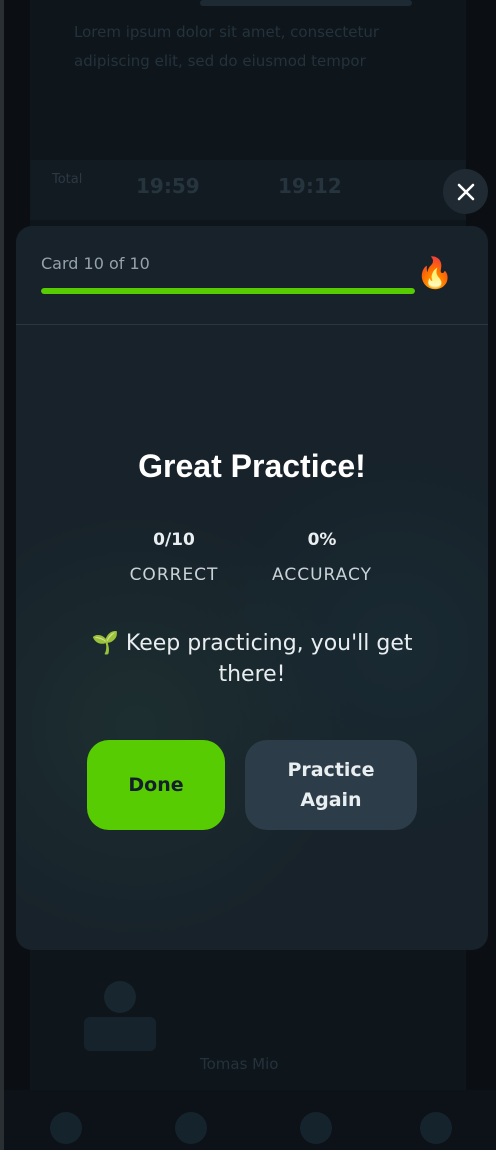  Describe the element at coordinates (322, 540) in the screenshot. I see `accuracy-value: 0%` at that location.